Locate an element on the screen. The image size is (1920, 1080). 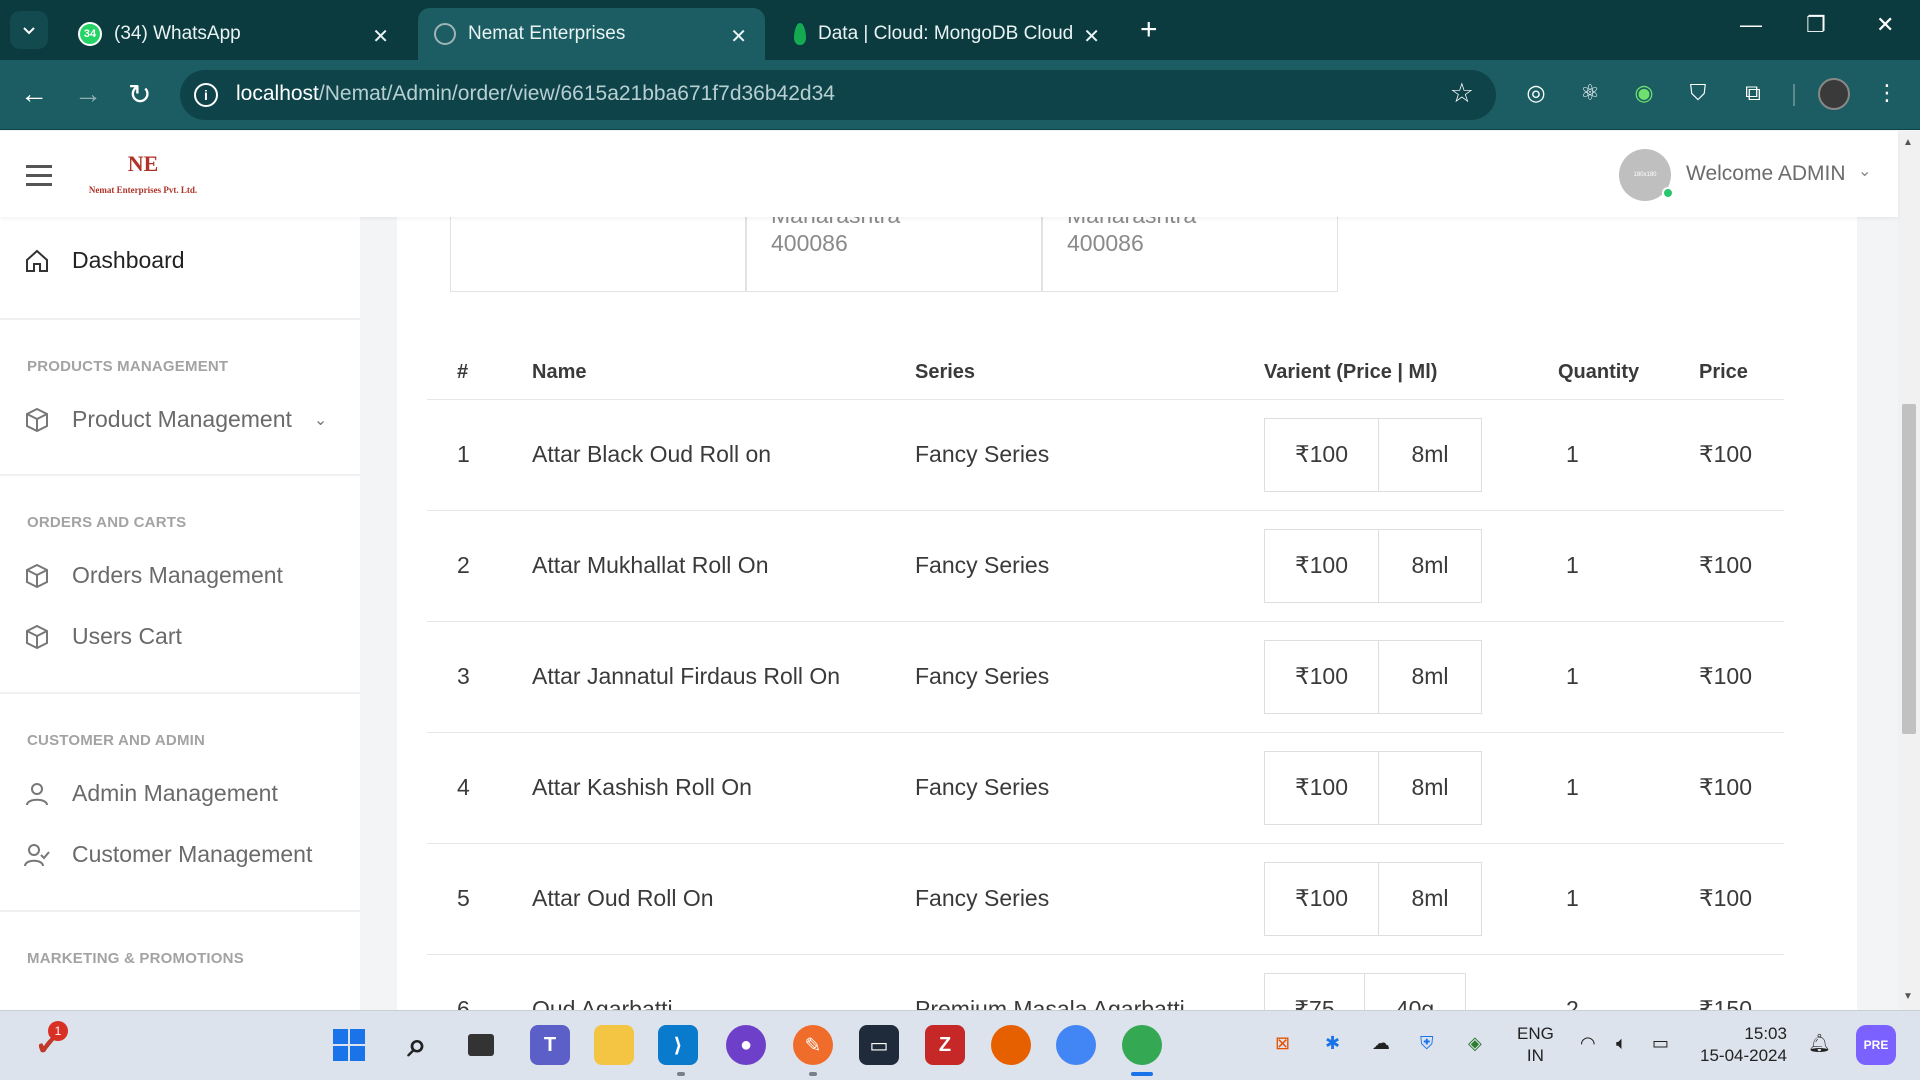
shield-extension-icon: ⛉ is located at coordinates (1698, 93).